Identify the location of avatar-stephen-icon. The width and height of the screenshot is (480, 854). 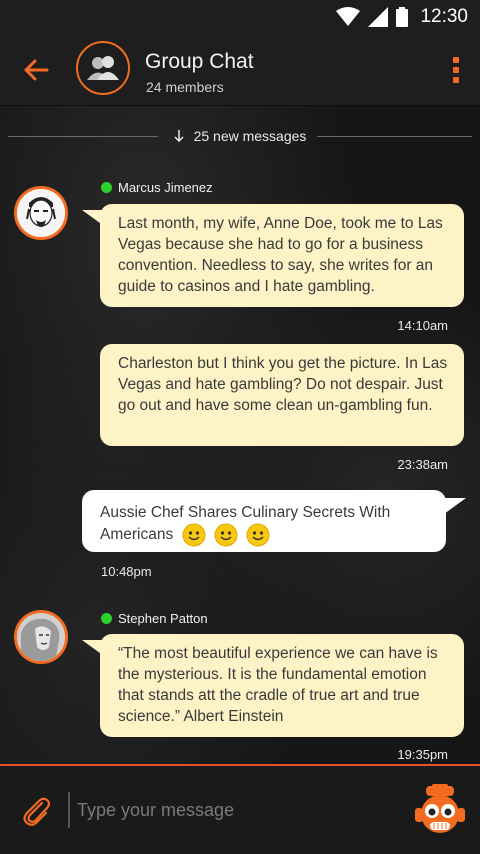
(41, 637).